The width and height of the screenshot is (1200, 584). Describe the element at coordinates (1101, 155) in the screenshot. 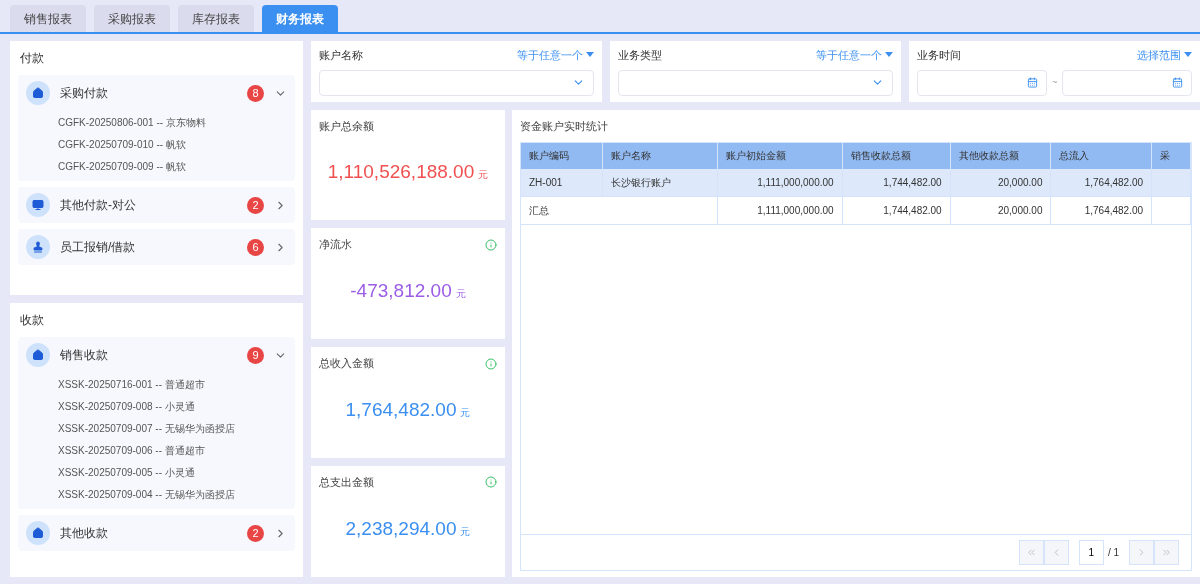

I see `column-header: 总流入` at that location.